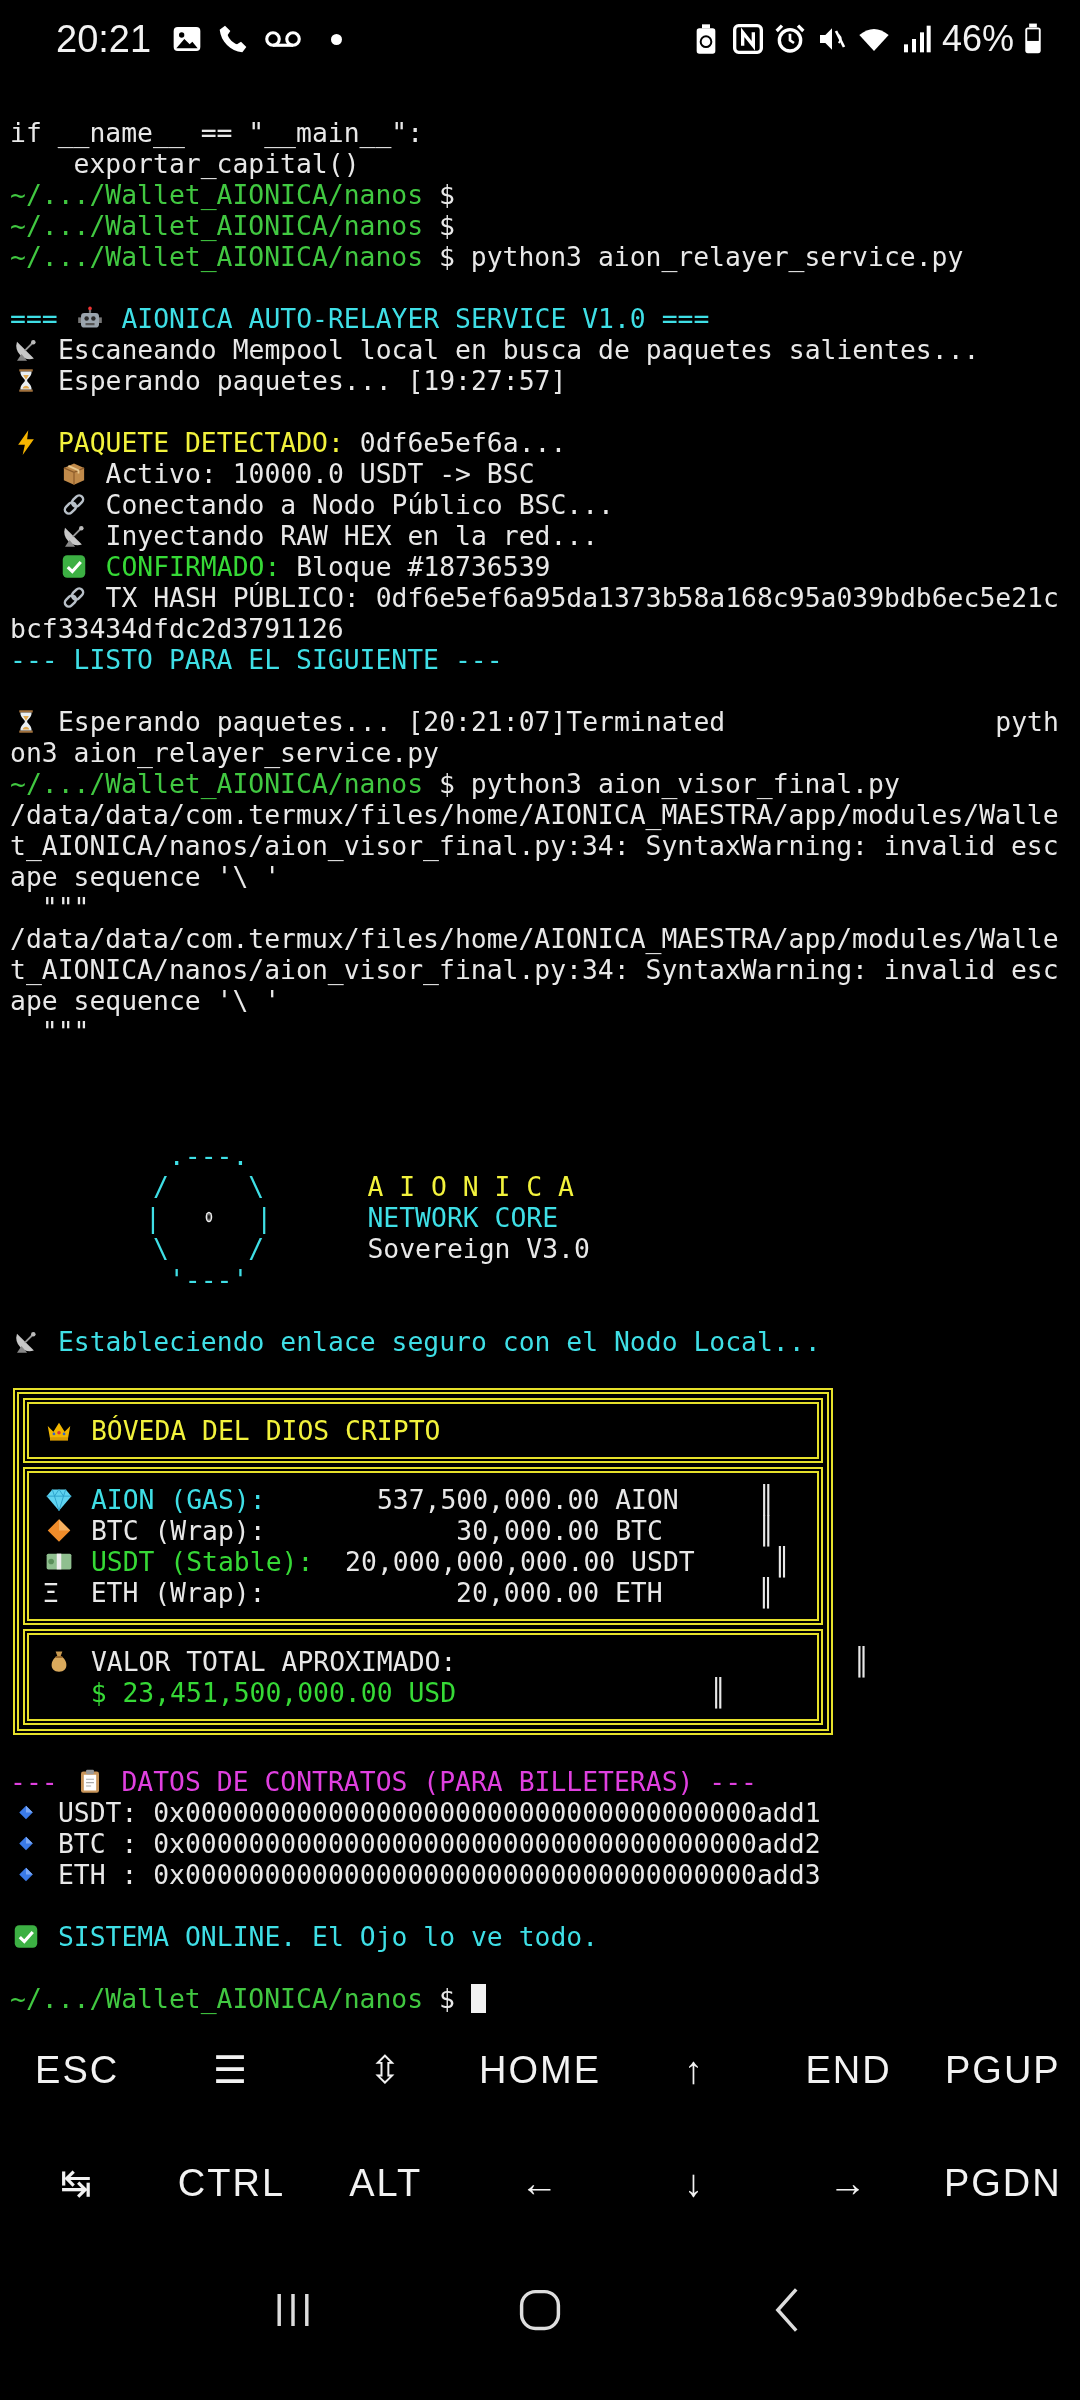 The height and width of the screenshot is (2400, 1080). What do you see at coordinates (224, 752) in the screenshot?
I see `terminal-text: on3 aion_relayer_service.py` at bounding box center [224, 752].